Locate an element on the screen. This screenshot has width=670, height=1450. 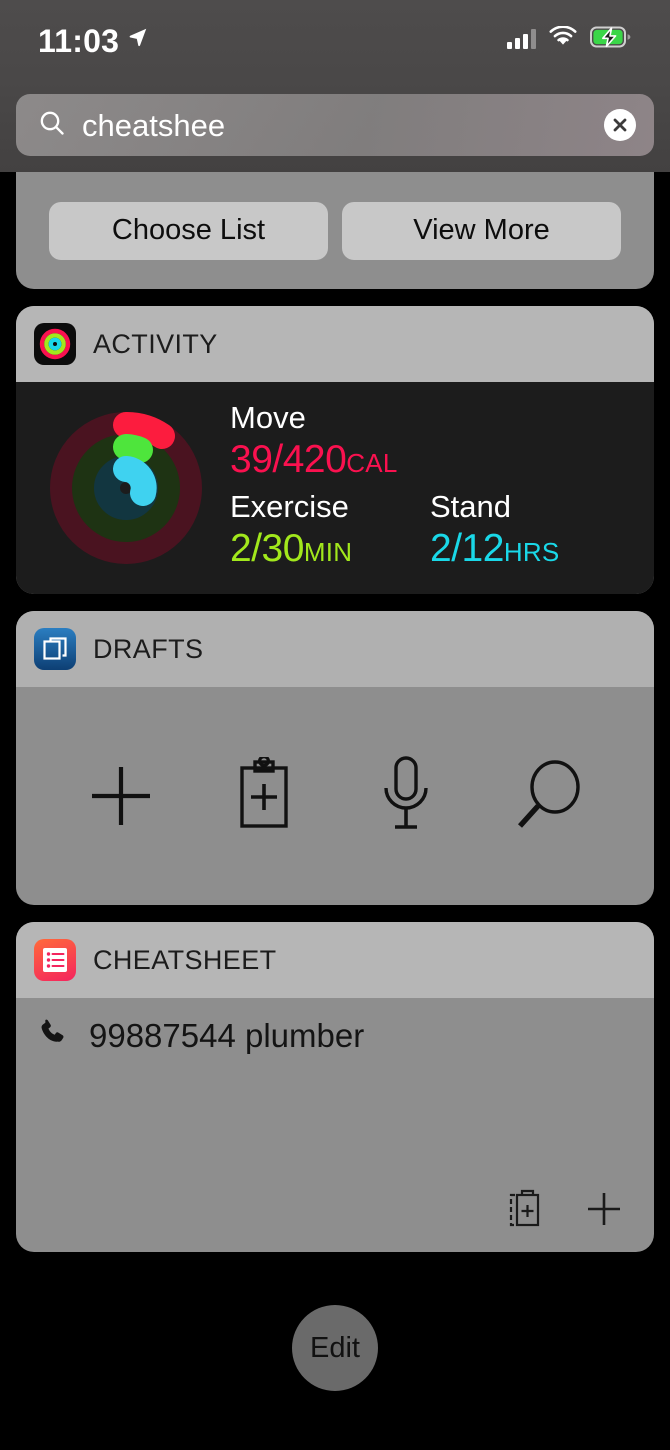
status-bar-clock: 11:03 is located at coordinates (79, 40).